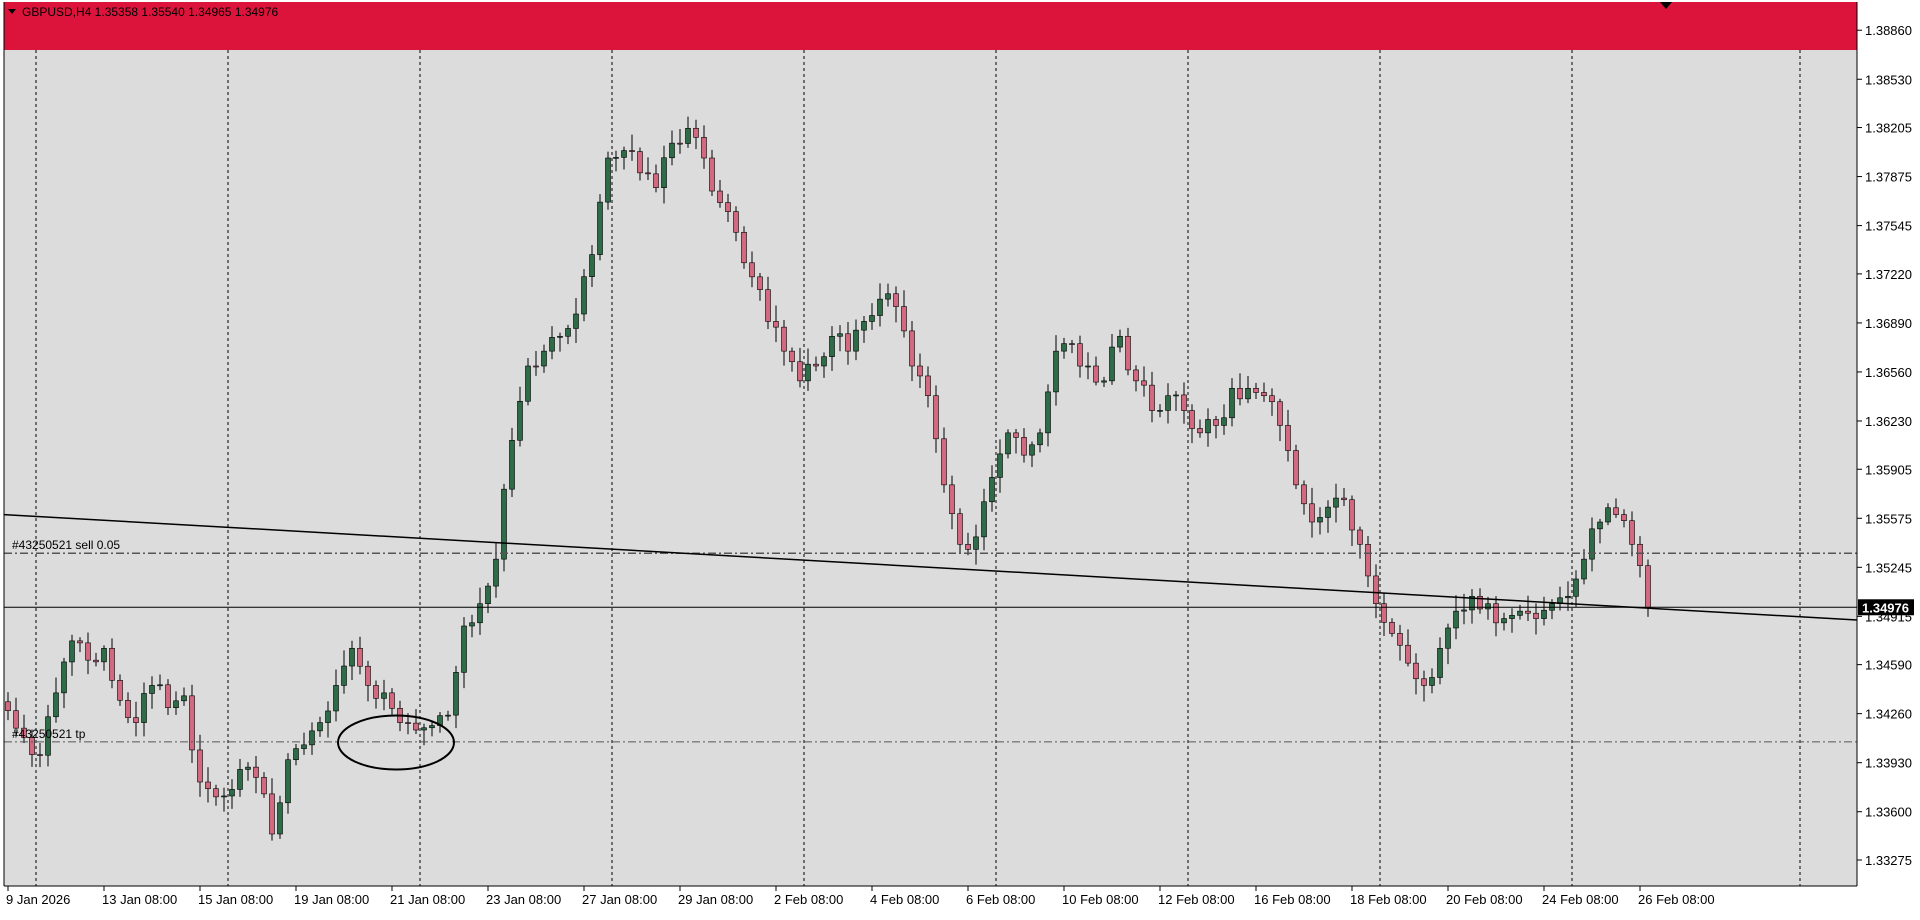  What do you see at coordinates (1888, 128) in the screenshot?
I see `price-tick-label: 1.38205` at bounding box center [1888, 128].